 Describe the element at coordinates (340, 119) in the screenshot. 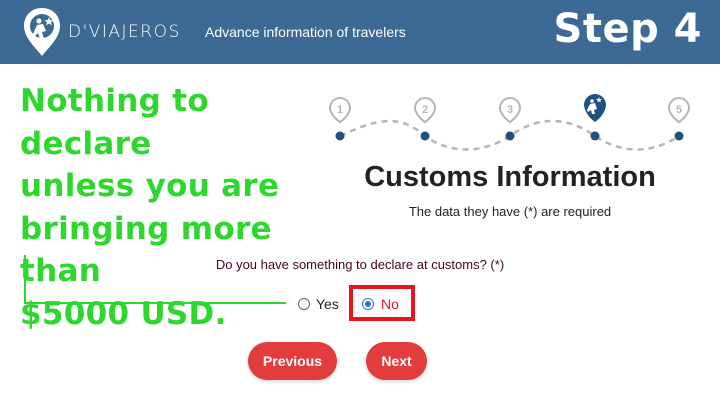

I see `step-1-marker: 1` at that location.